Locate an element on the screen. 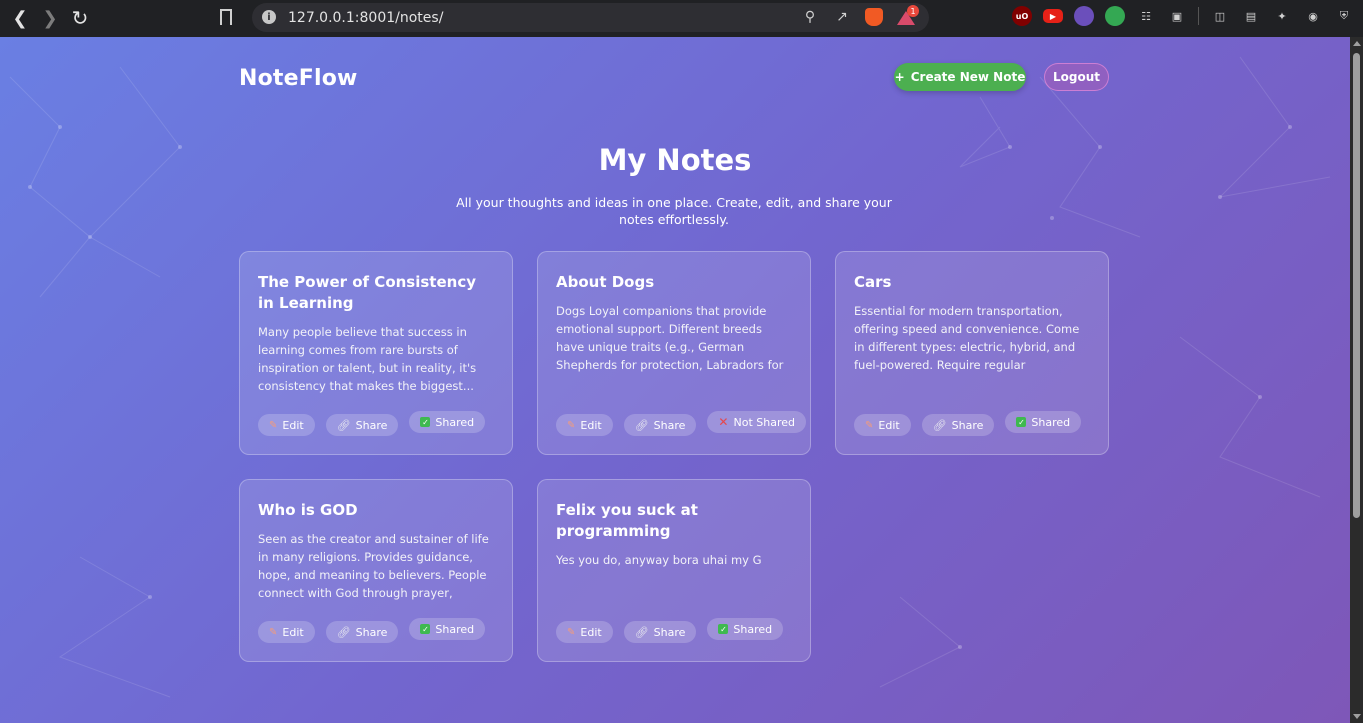  rewards-badge: 1 is located at coordinates (913, 11).